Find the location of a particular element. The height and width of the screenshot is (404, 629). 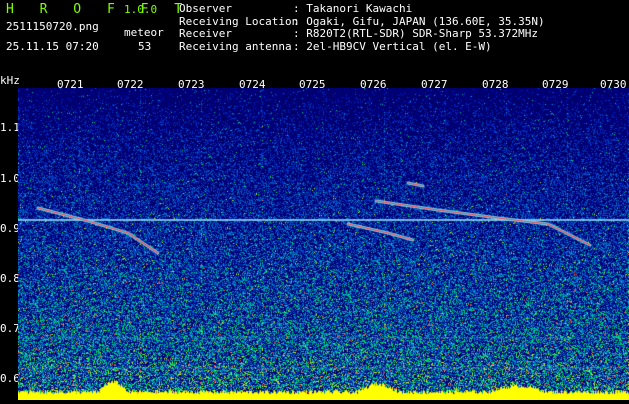

y-tick-label: 0.6 is located at coordinates (10, 378).